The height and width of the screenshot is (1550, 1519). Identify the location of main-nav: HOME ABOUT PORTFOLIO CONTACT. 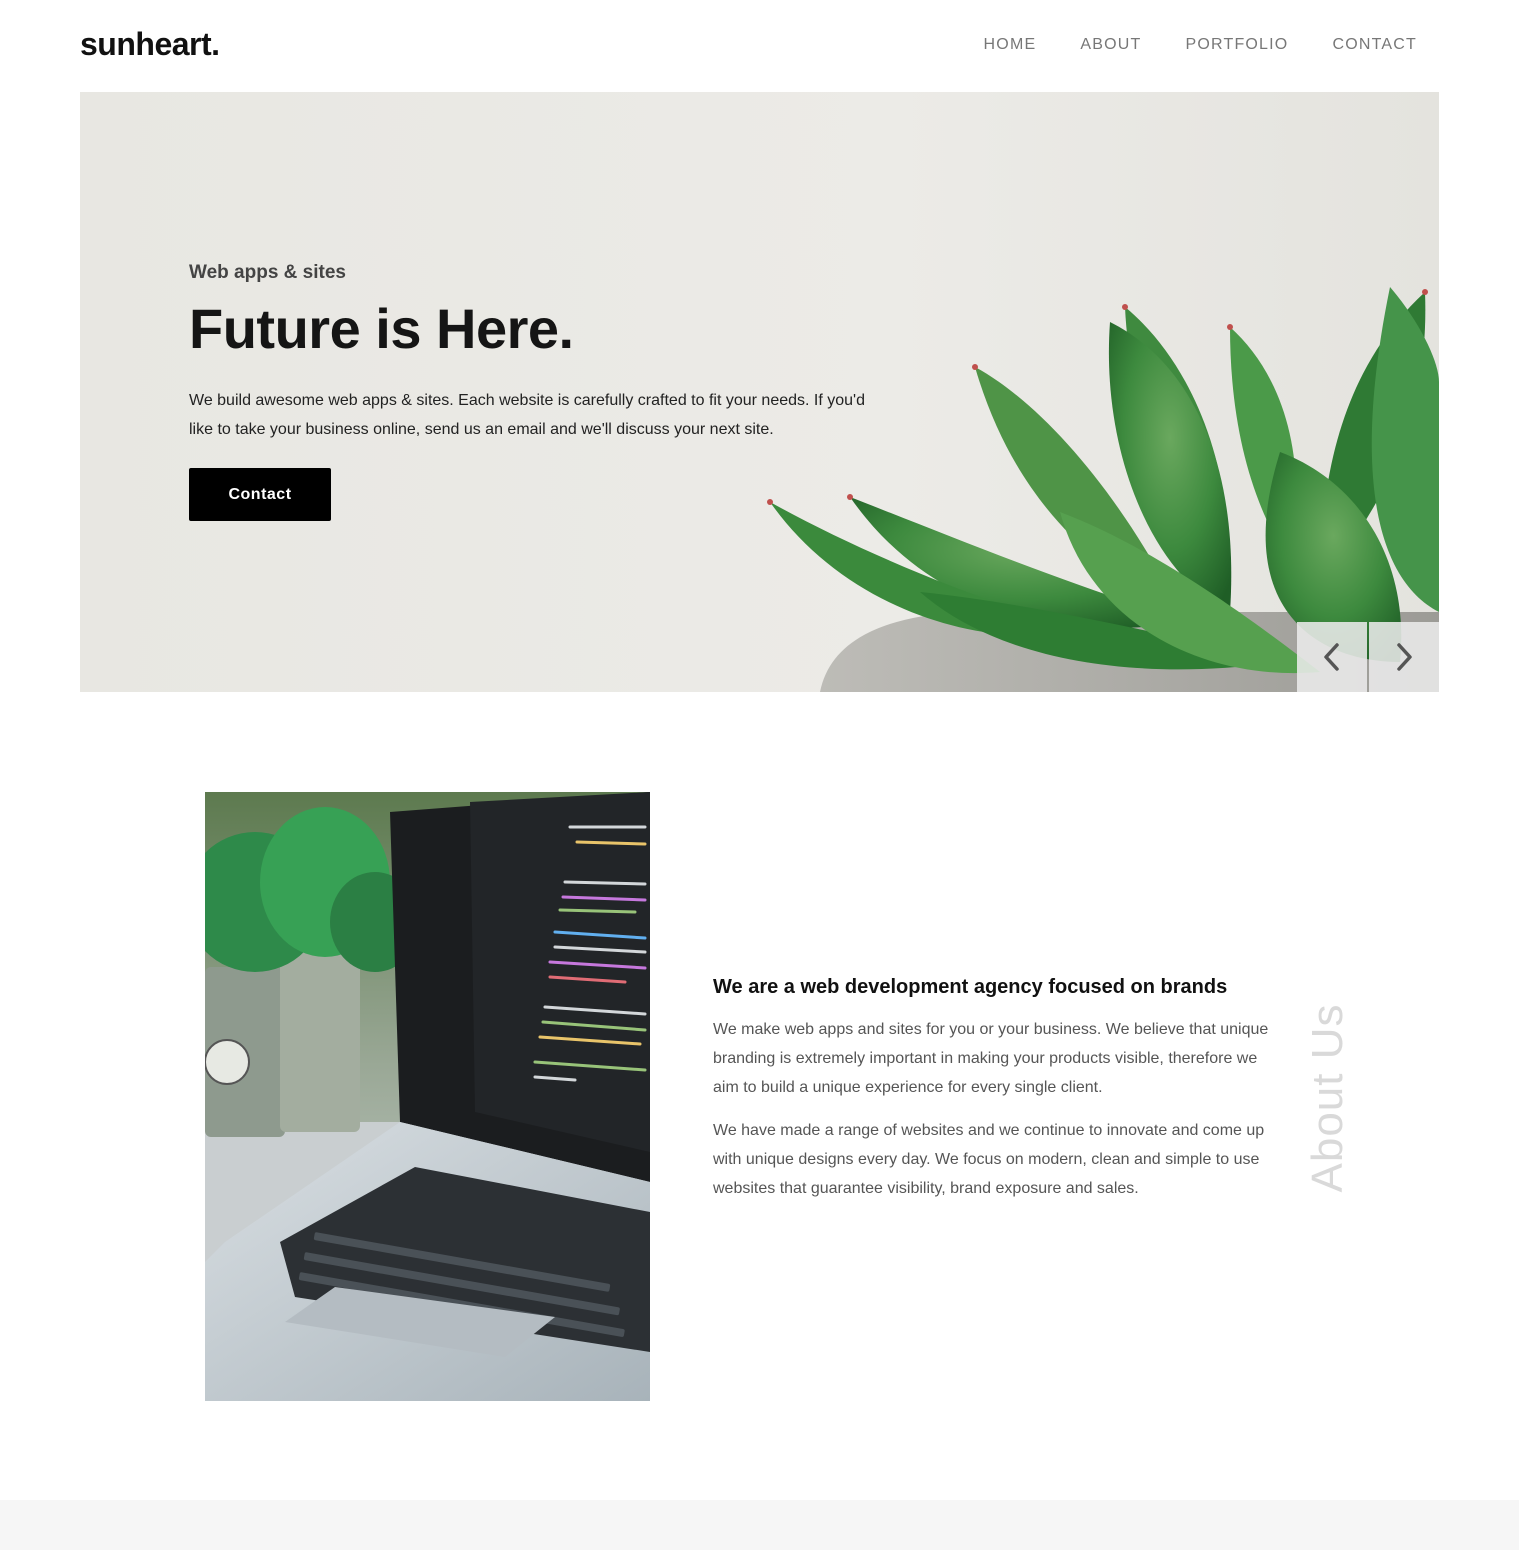
(1200, 45).